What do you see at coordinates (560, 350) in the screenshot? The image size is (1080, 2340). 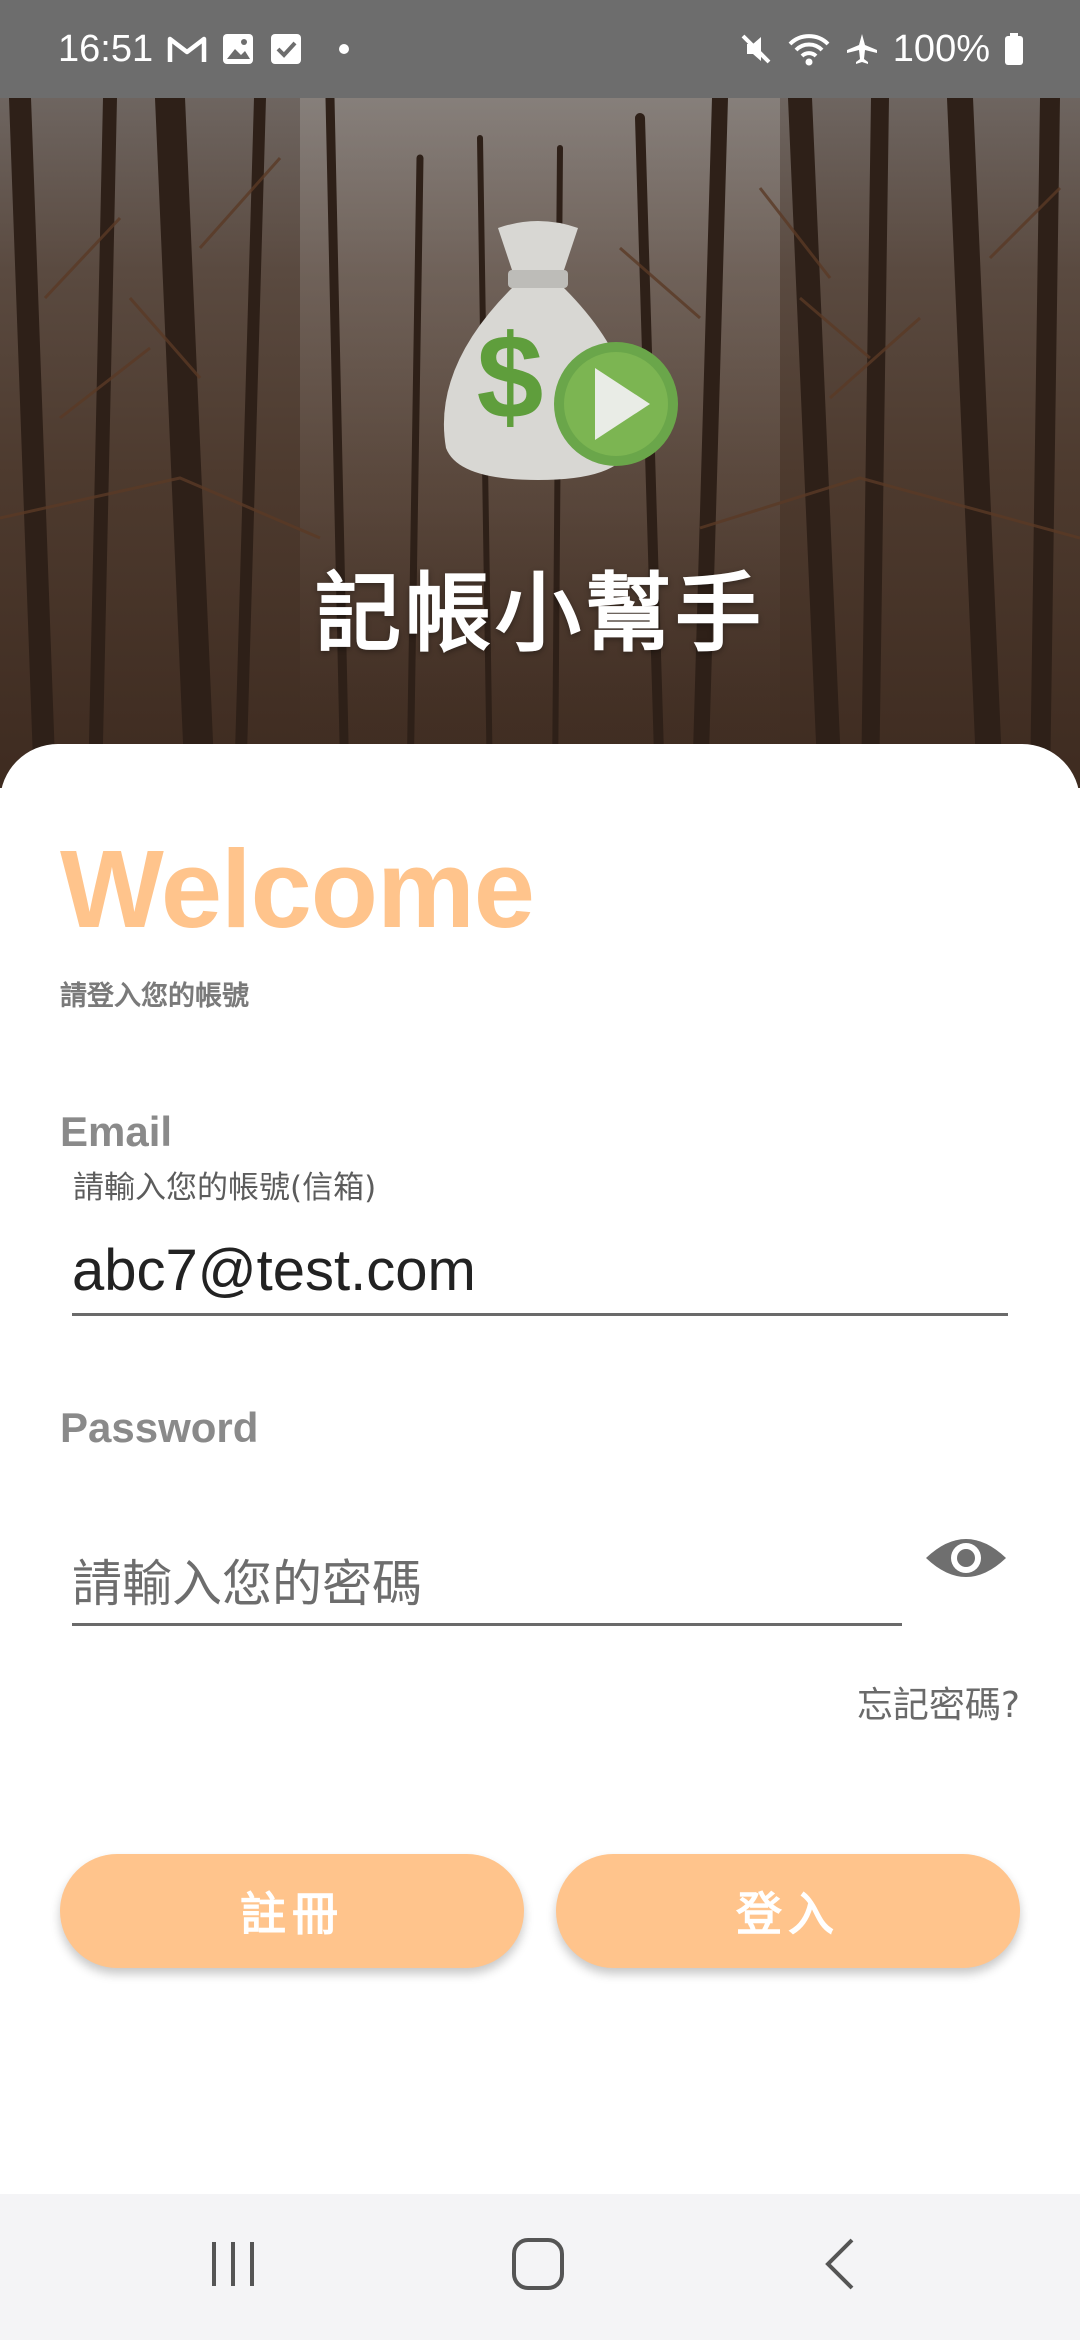 I see `money-bag-play-icon: $` at bounding box center [560, 350].